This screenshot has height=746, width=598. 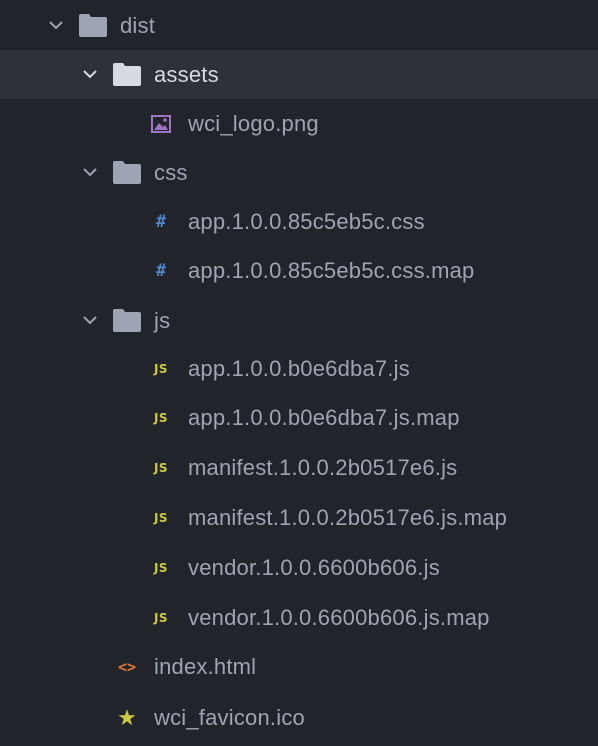 What do you see at coordinates (299, 666) in the screenshot?
I see `tree-file-index-html: <> index.html` at bounding box center [299, 666].